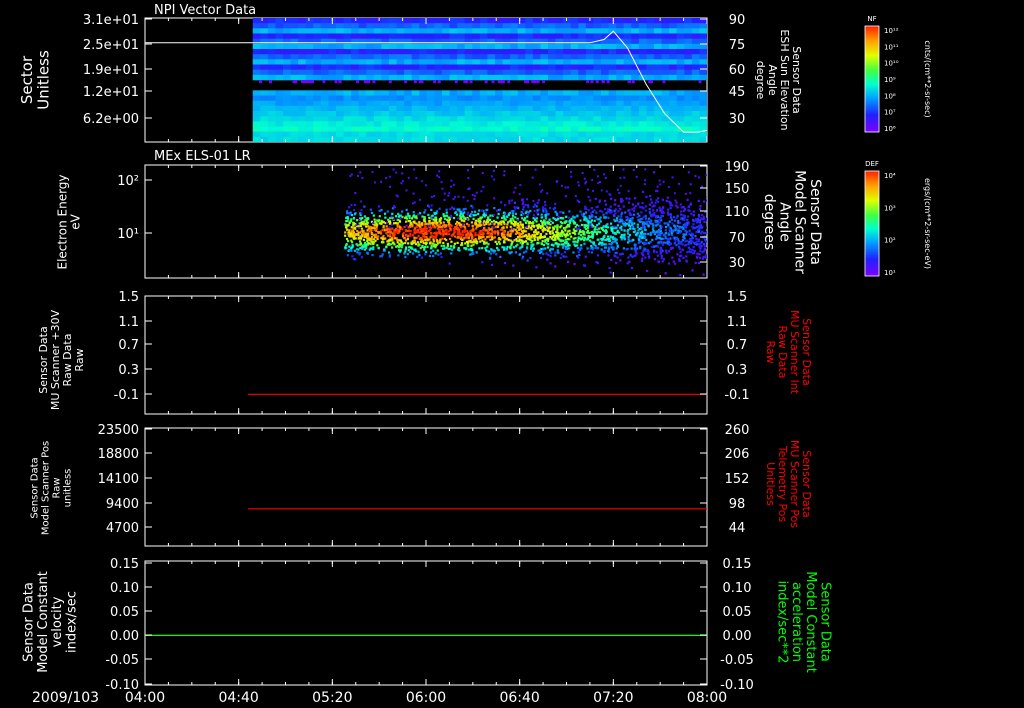 The image size is (1024, 708). What do you see at coordinates (128, 297) in the screenshot?
I see `y-tick-label: 1.5` at bounding box center [128, 297].